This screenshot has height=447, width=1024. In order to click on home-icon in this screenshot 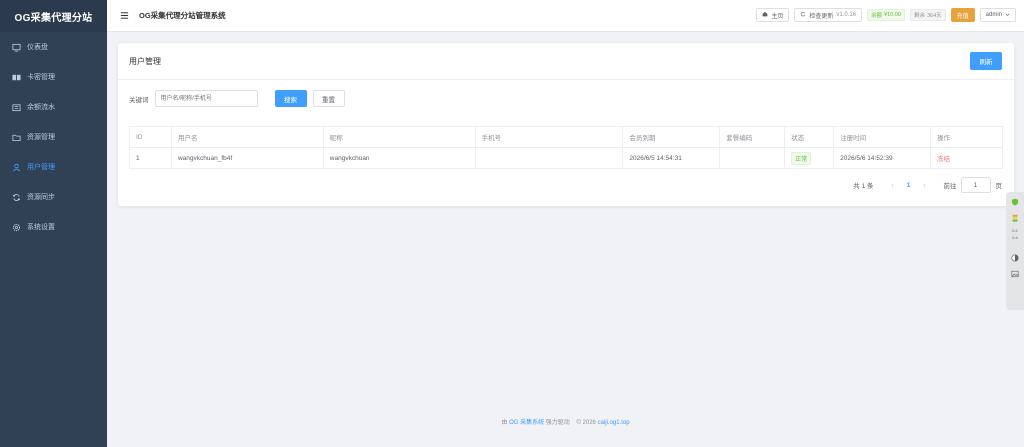, I will do `click(765, 15)`.